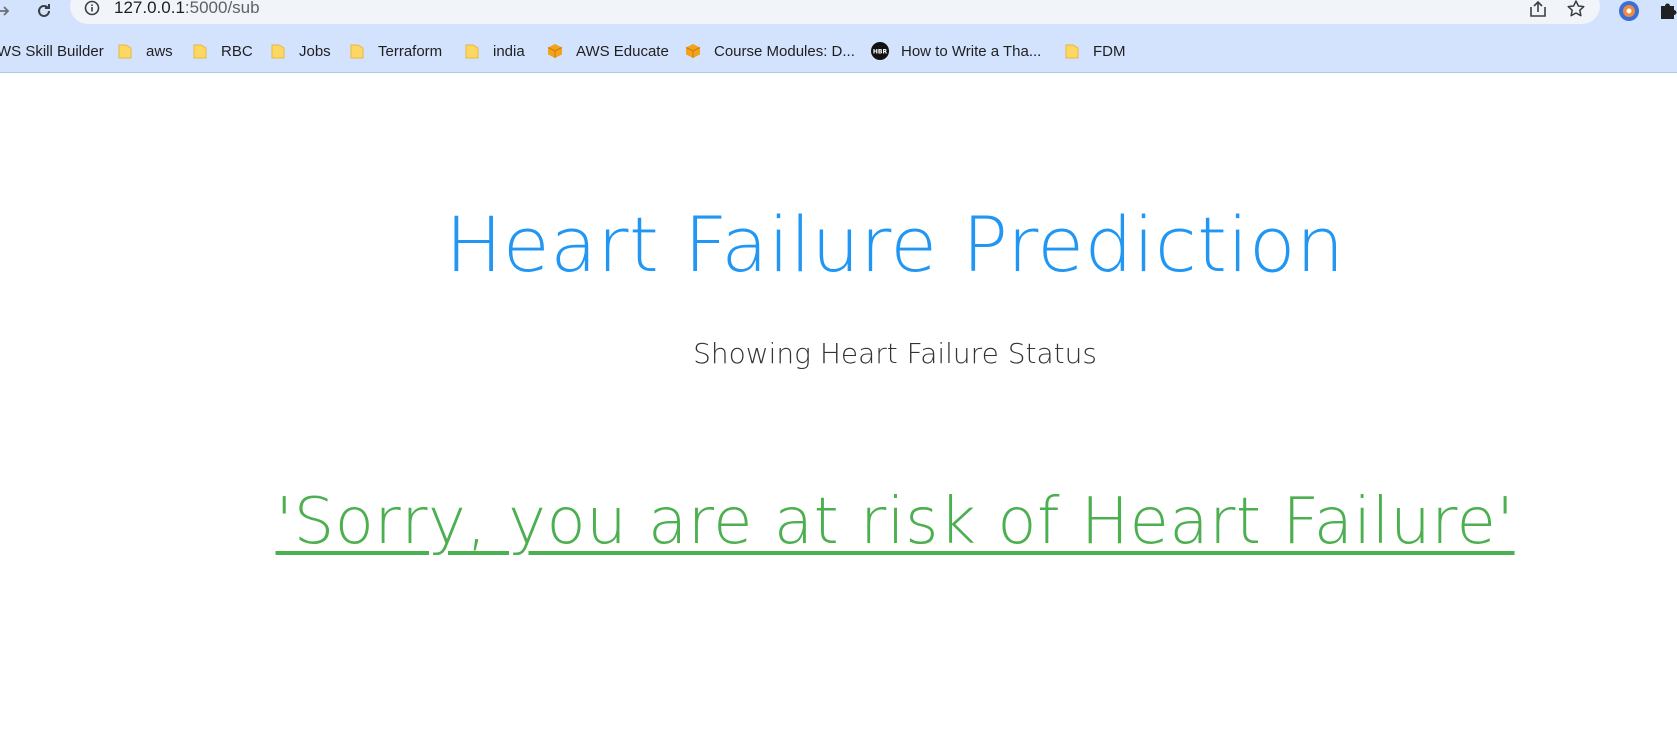  Describe the element at coordinates (1538, 9) in the screenshot. I see `share-icon` at that location.